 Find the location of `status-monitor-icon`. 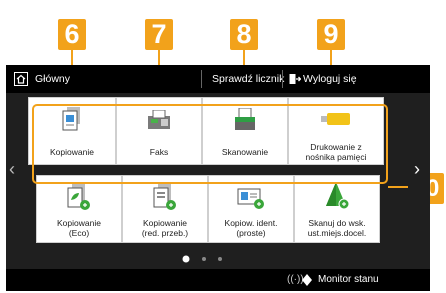

status-monitor-icon is located at coordinates (307, 280).